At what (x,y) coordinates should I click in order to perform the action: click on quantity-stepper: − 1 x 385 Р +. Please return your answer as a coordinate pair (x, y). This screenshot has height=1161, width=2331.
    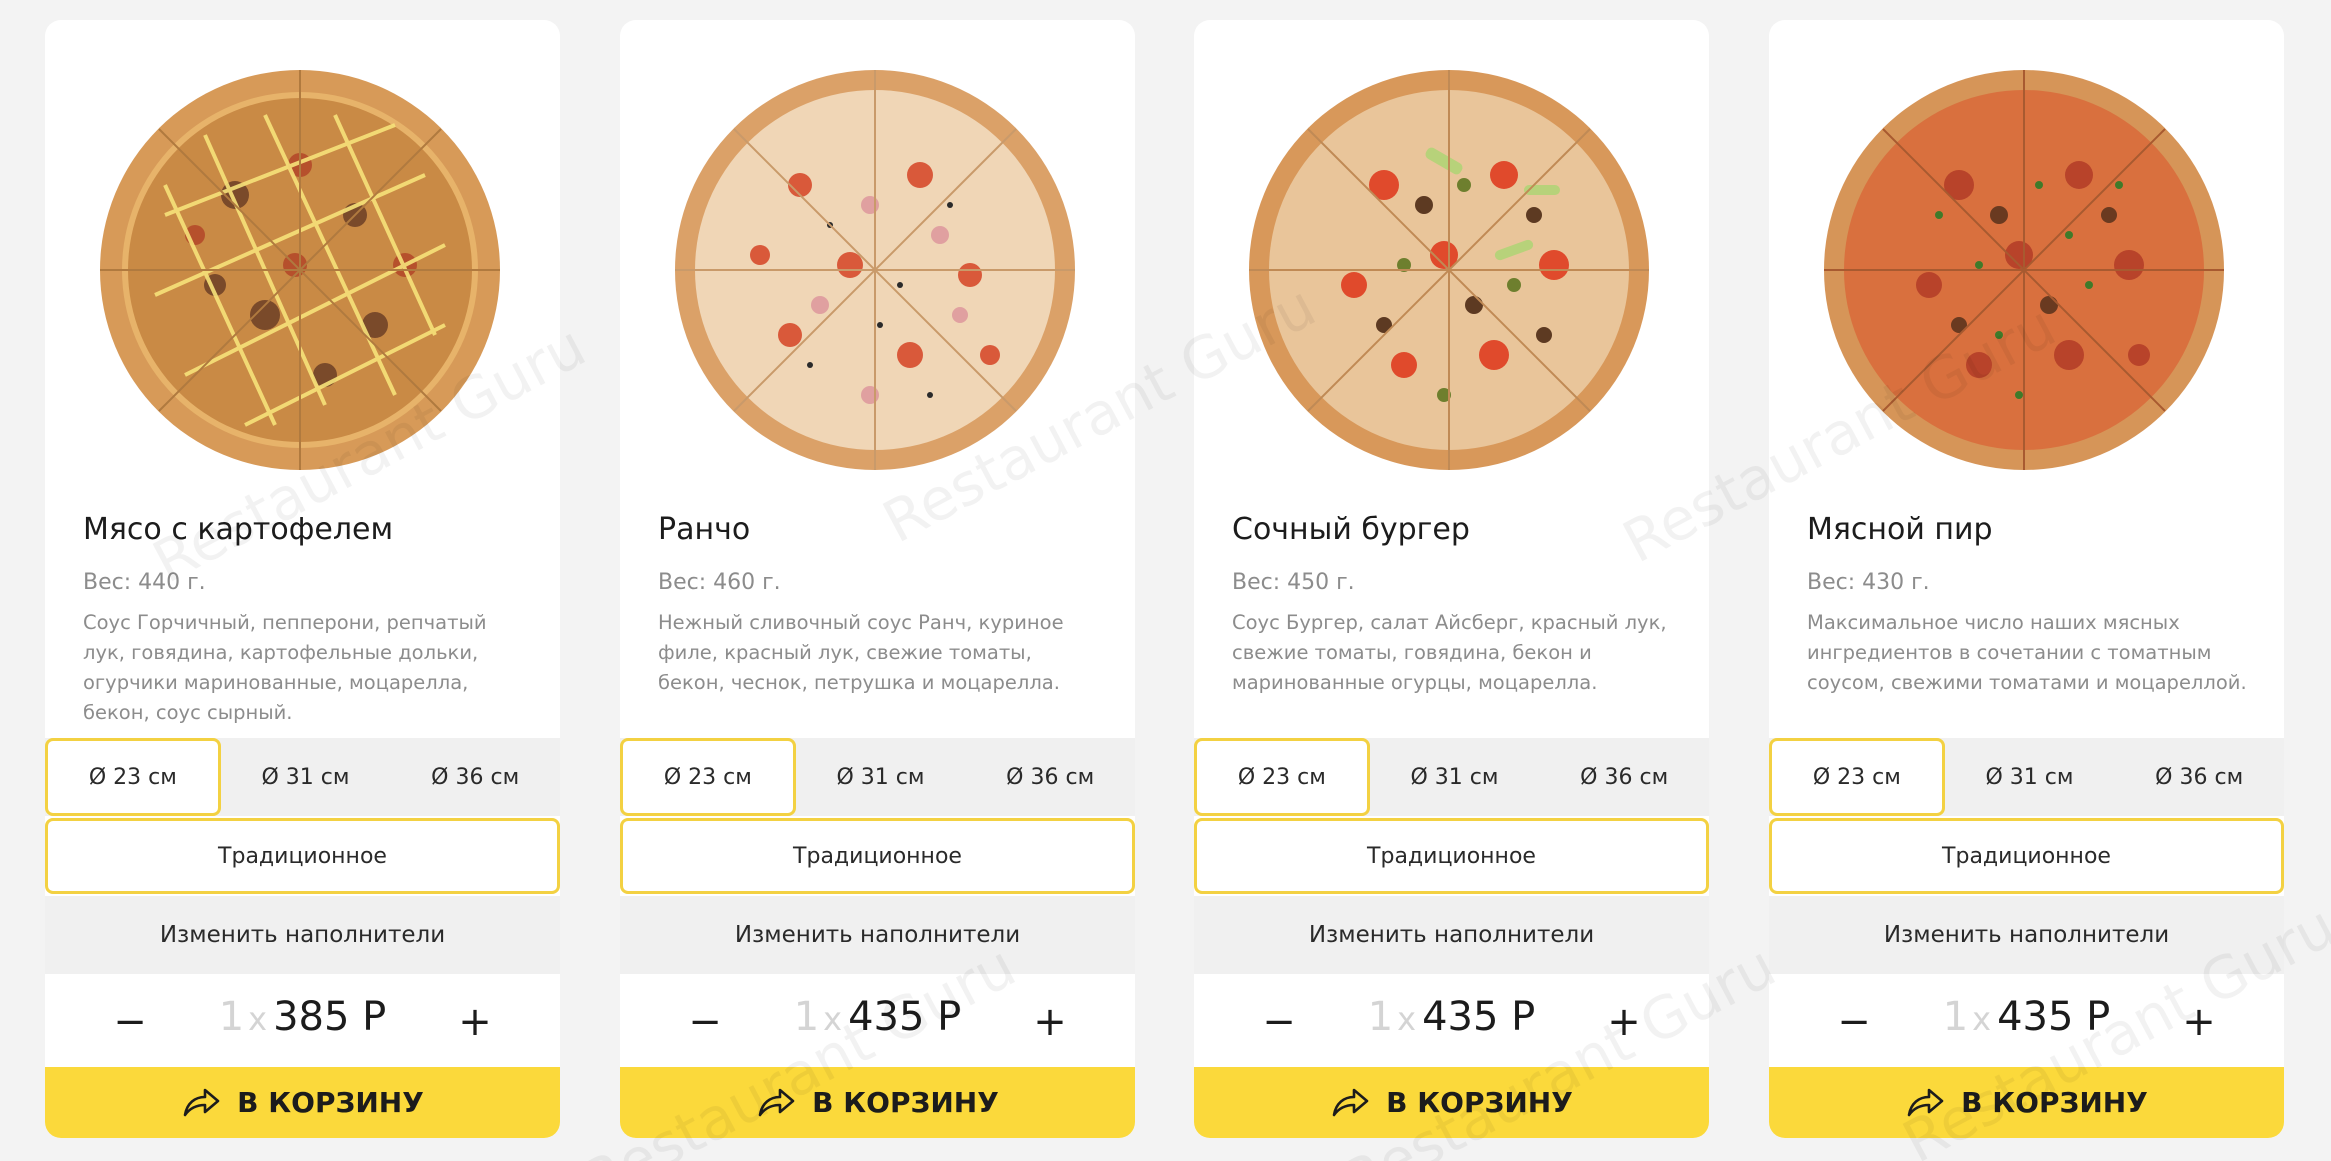
    Looking at the image, I should click on (302, 1022).